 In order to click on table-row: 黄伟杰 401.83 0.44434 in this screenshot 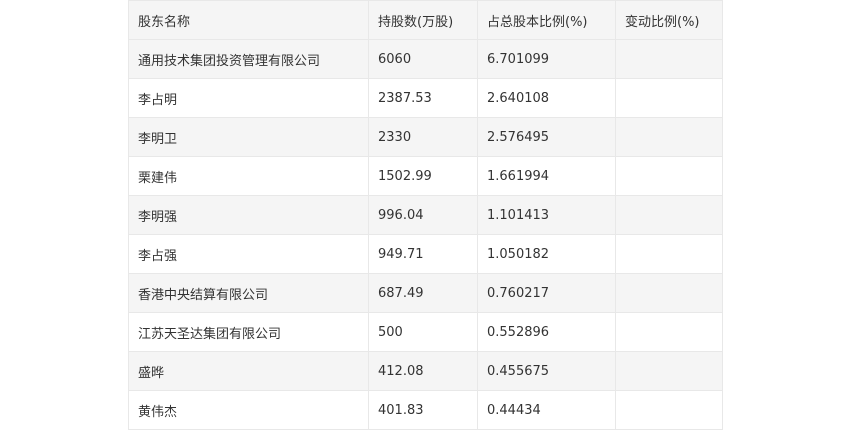, I will do `click(425, 410)`.